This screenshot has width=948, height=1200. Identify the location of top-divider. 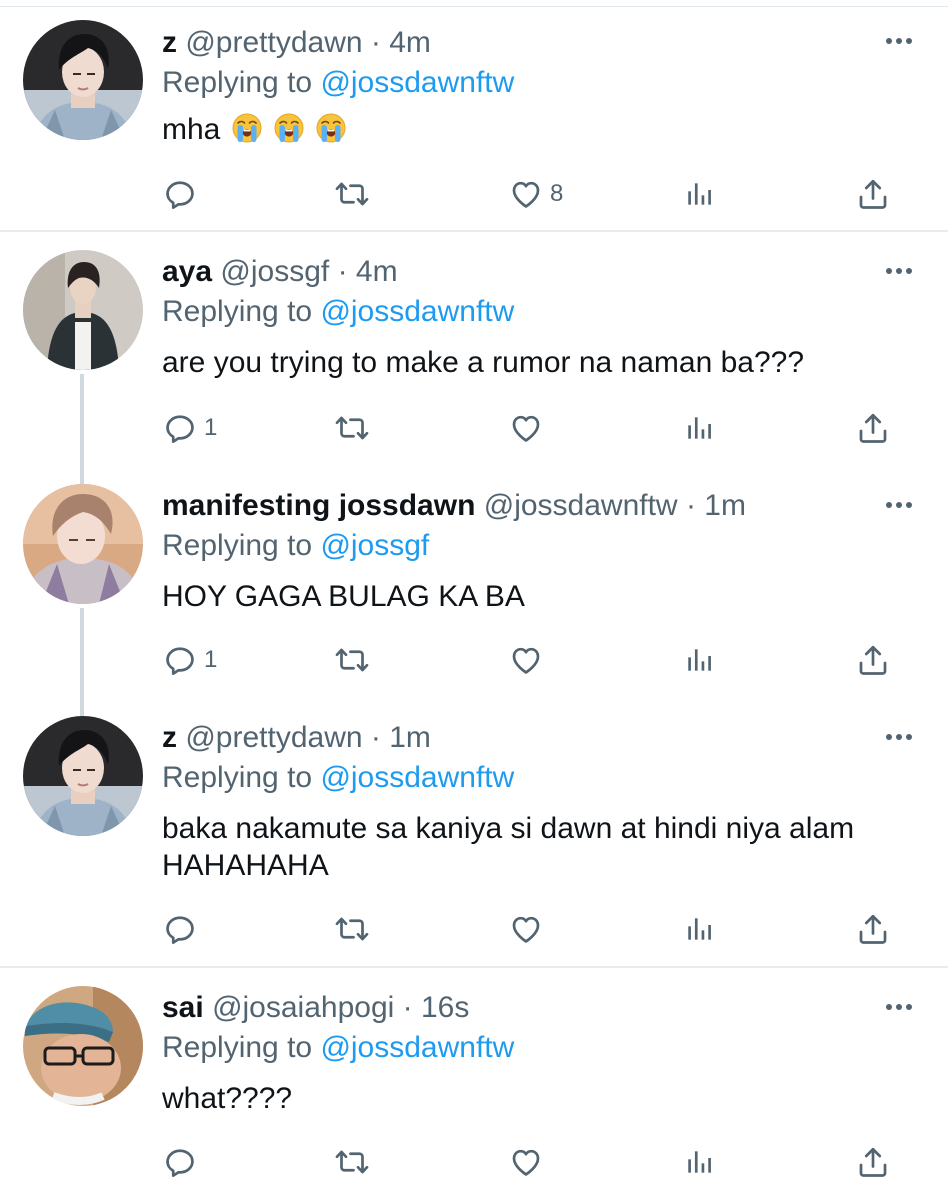
(474, 3).